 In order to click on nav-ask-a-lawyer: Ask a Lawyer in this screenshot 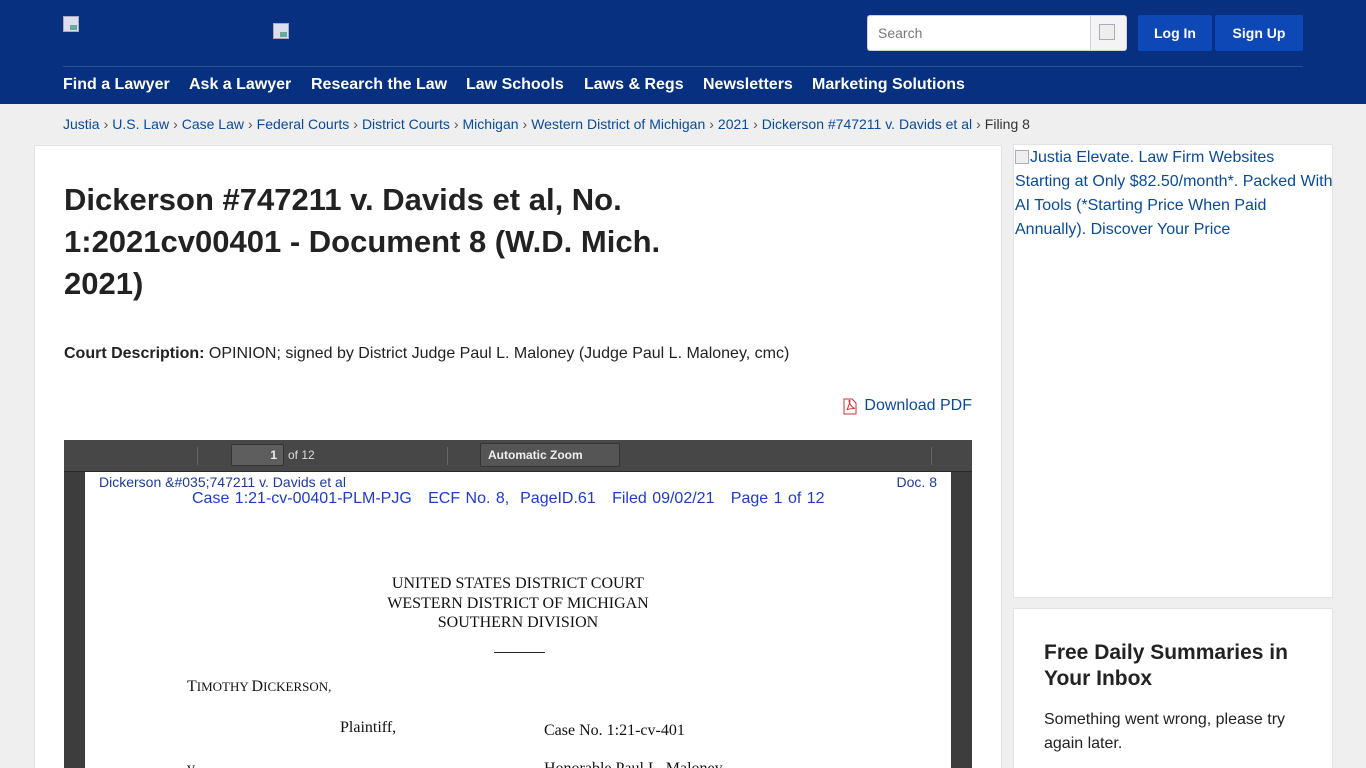, I will do `click(240, 85)`.